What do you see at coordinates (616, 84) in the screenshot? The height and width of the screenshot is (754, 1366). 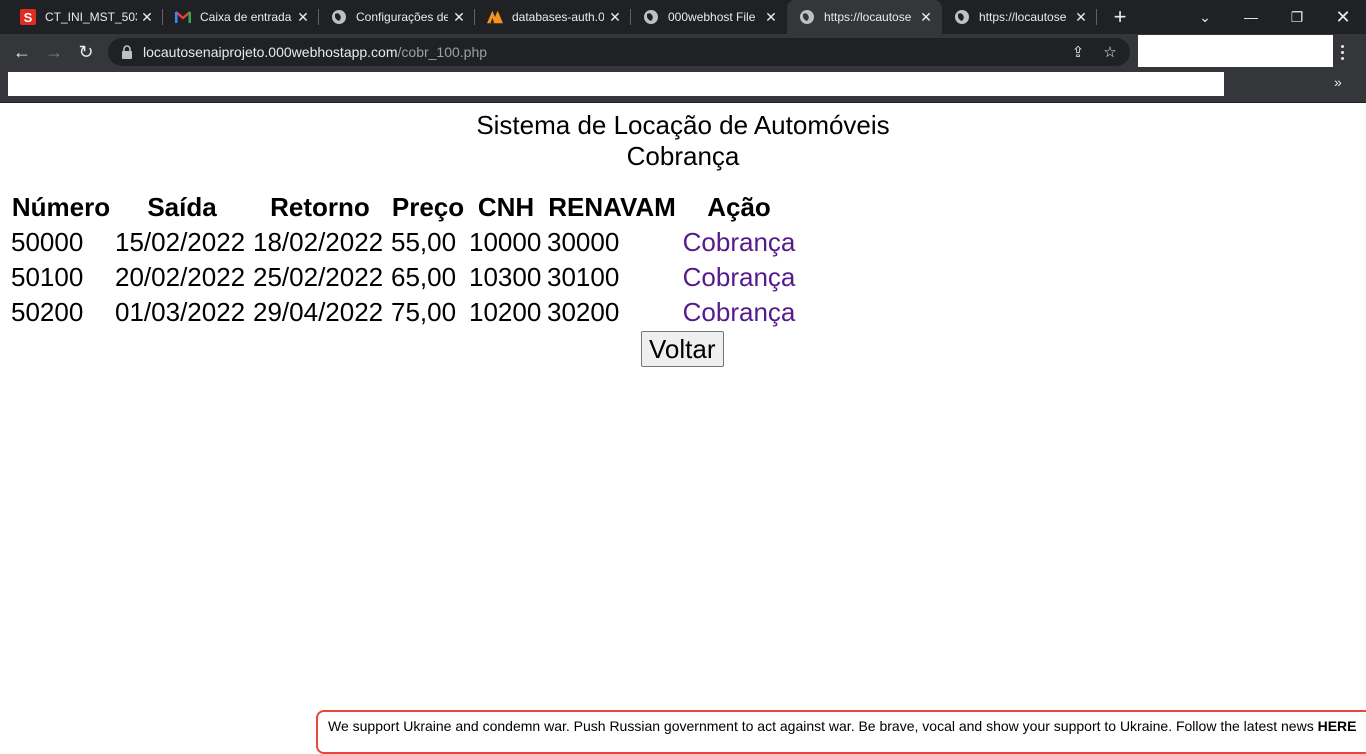 I see `bookmarks-area` at bounding box center [616, 84].